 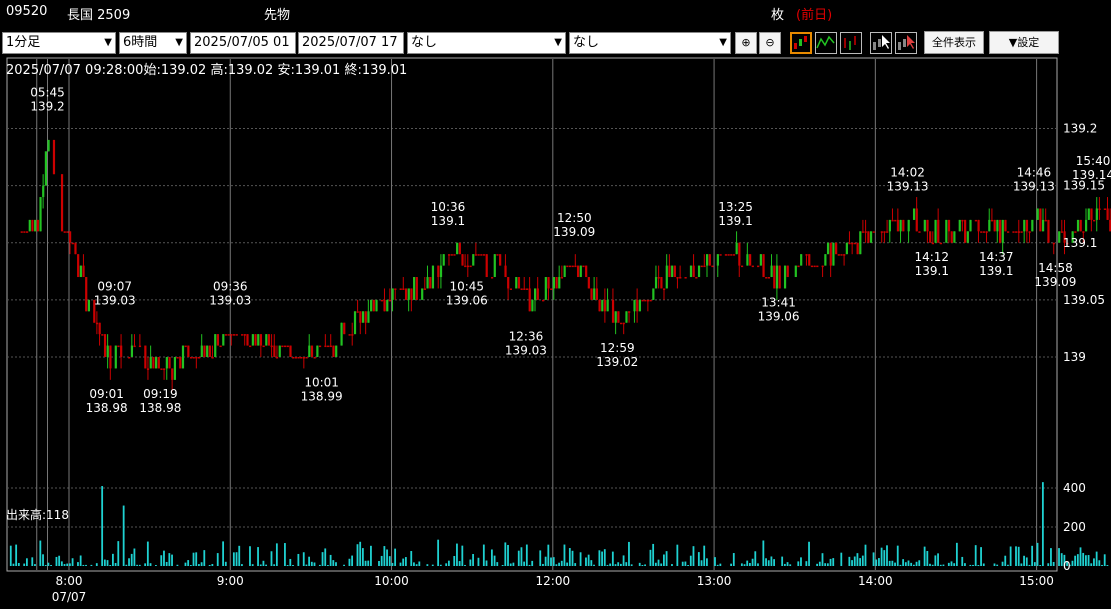 What do you see at coordinates (931, 257) in the screenshot?
I see `annotation-time: 14:12` at bounding box center [931, 257].